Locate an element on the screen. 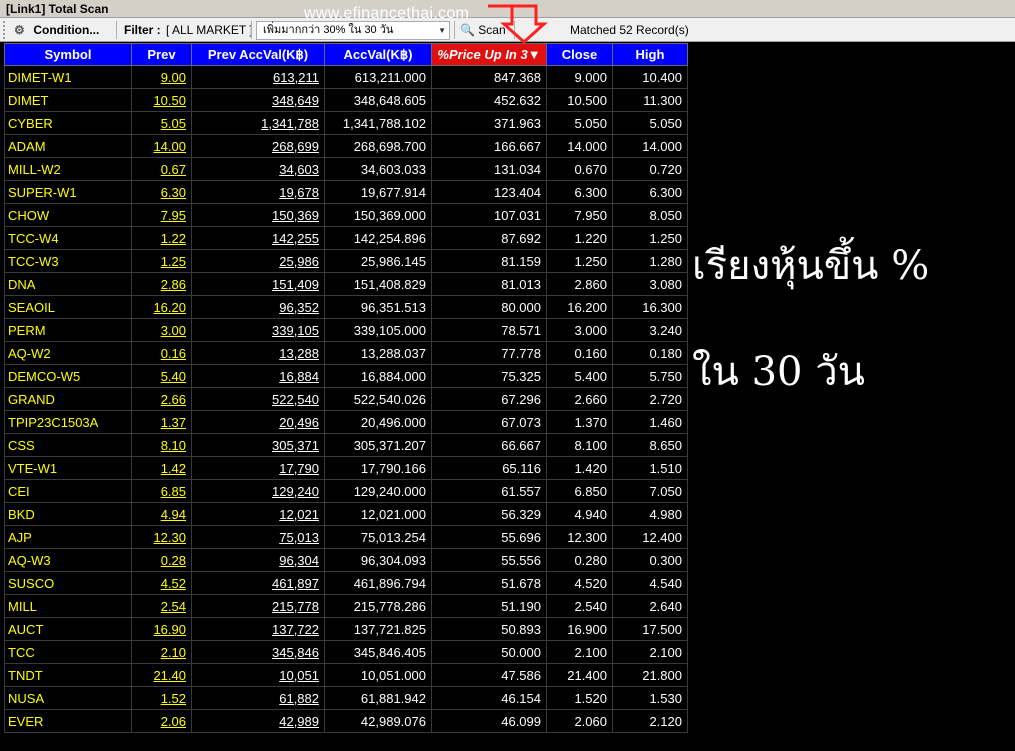  cell-prev: 2.06 is located at coordinates (161, 721).